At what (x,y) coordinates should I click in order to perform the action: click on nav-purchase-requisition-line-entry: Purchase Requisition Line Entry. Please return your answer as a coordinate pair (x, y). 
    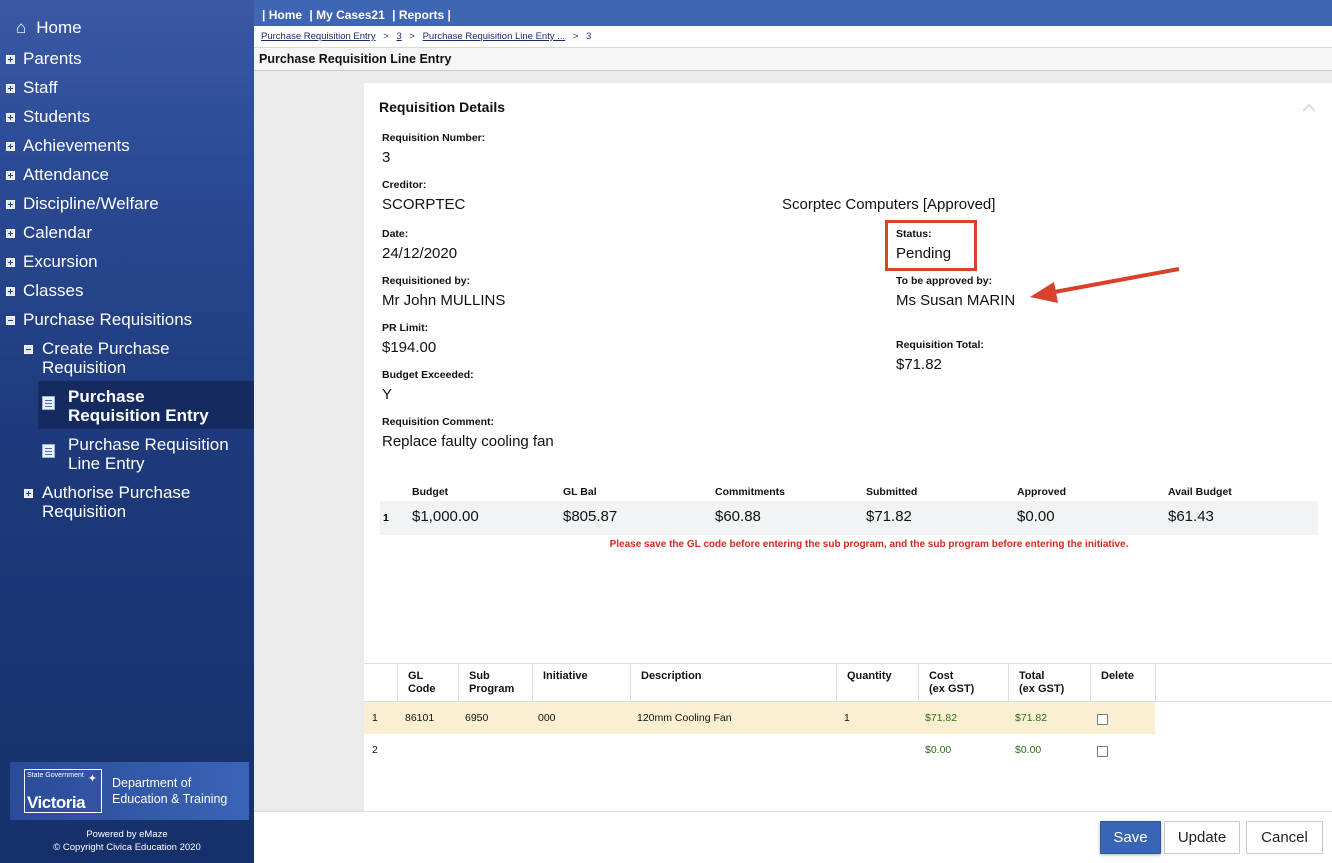
    Looking at the image, I should click on (146, 453).